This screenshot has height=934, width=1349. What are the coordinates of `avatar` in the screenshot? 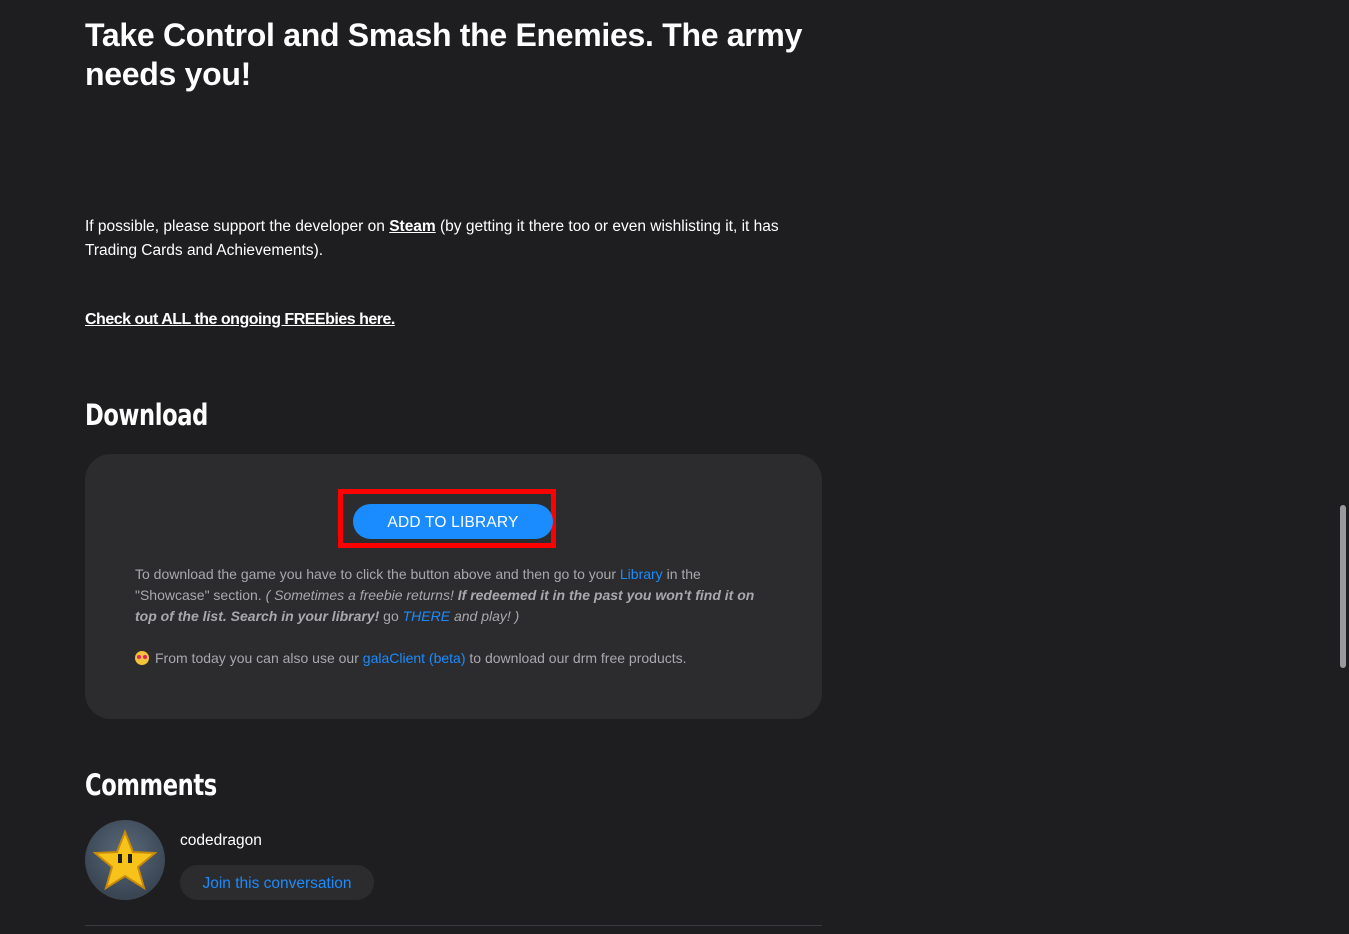 It's located at (125, 860).